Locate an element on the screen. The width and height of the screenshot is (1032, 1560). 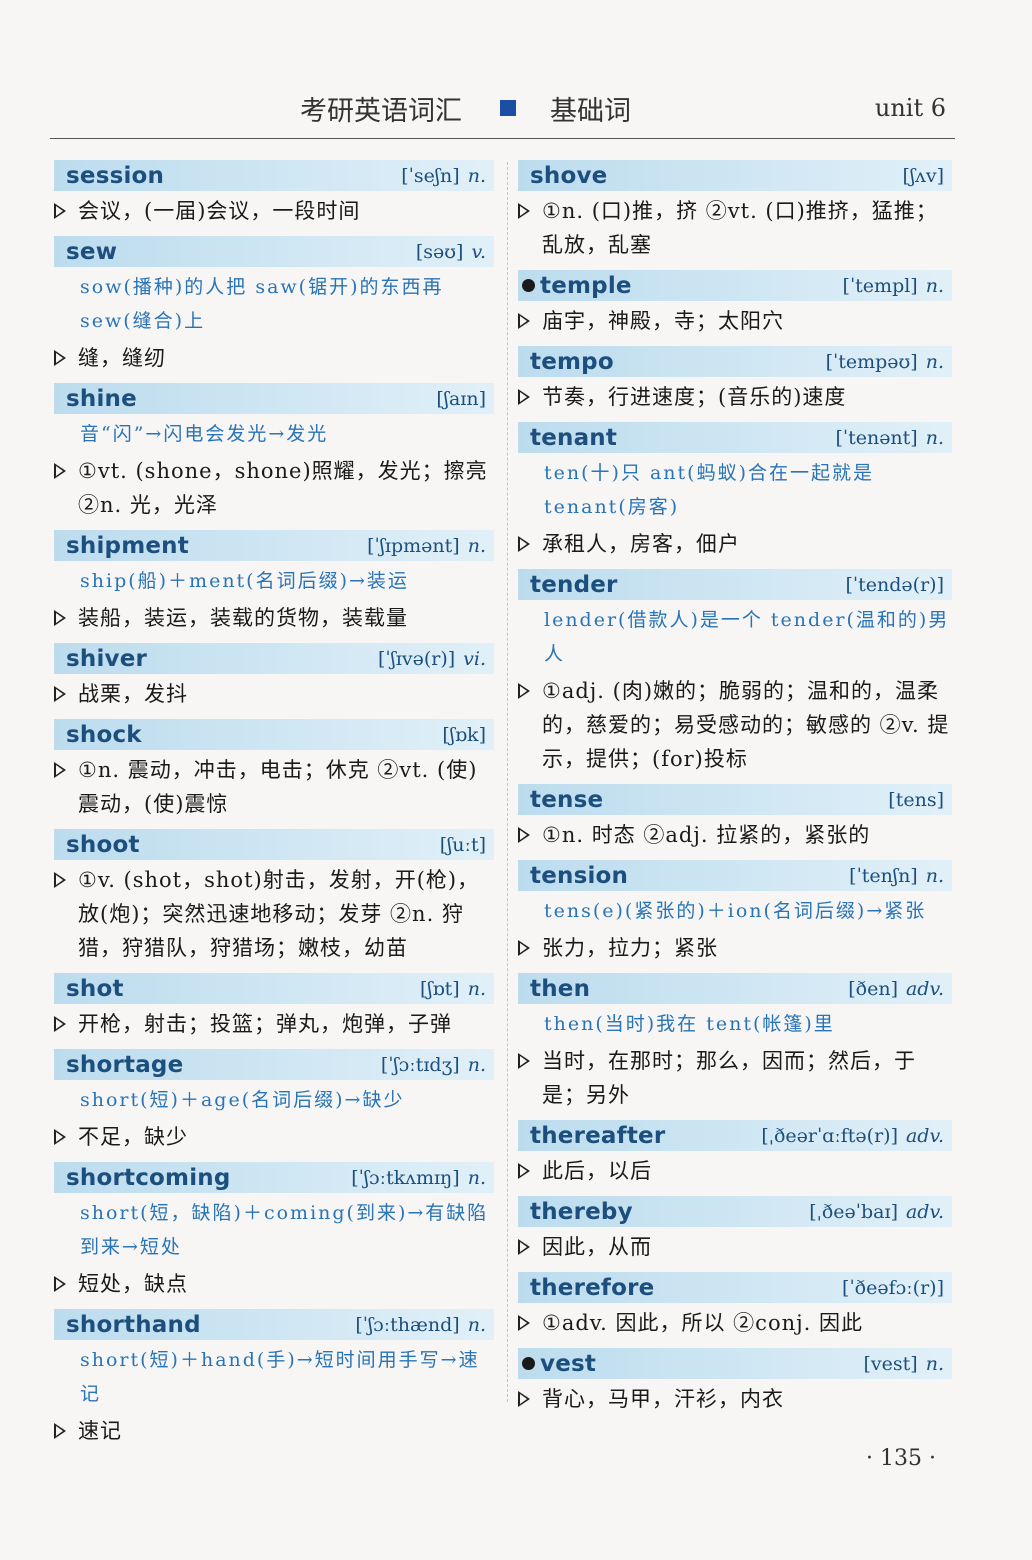
phonetic: [ˈʃɔːtkʌmɪŋ] is located at coordinates (405, 1177).